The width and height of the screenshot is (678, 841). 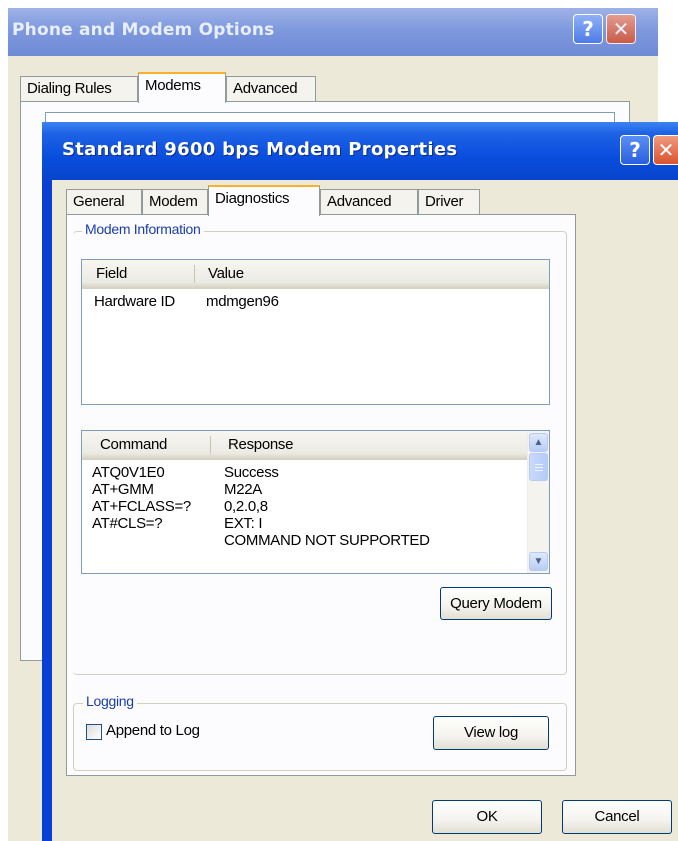 I want to click on append-to-log-label: Append to Log, so click(x=153, y=730).